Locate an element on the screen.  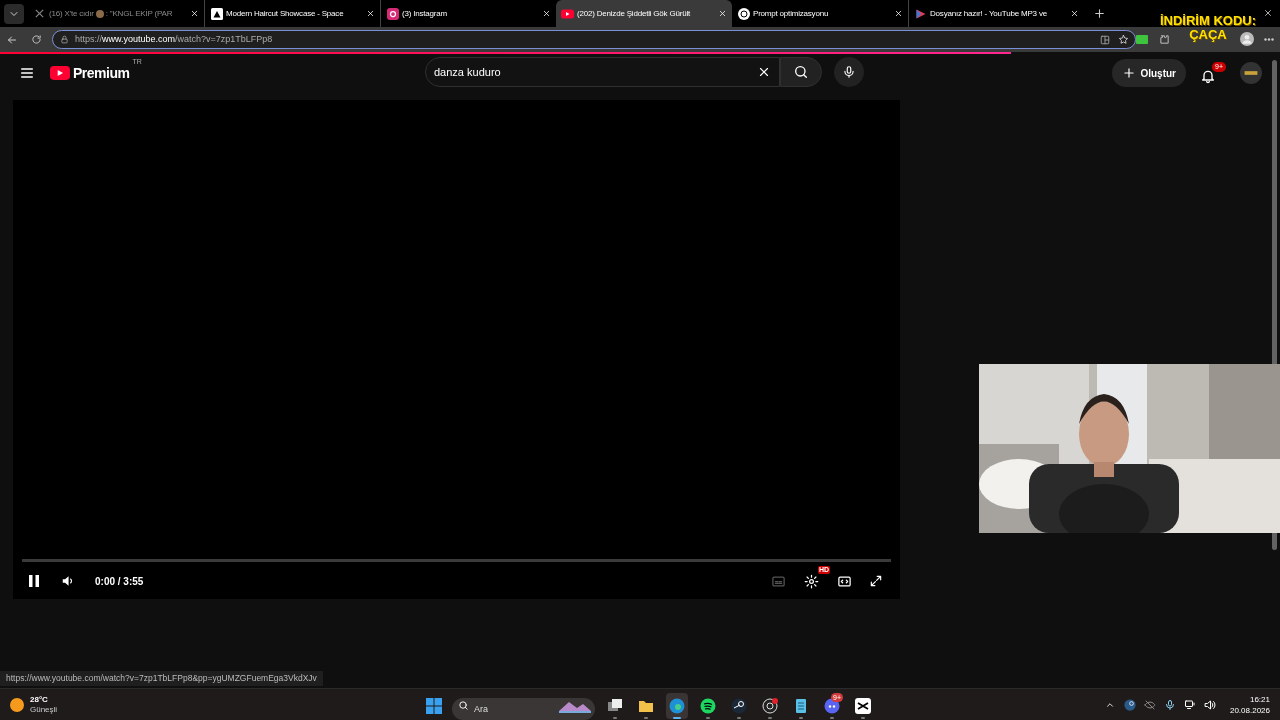
search-field: danza kuduro is located at coordinates (602, 72).